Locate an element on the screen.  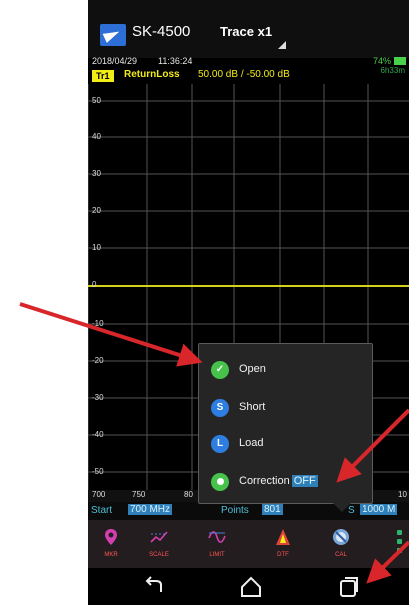
arrow-to-open is located at coordinates (111, 334).